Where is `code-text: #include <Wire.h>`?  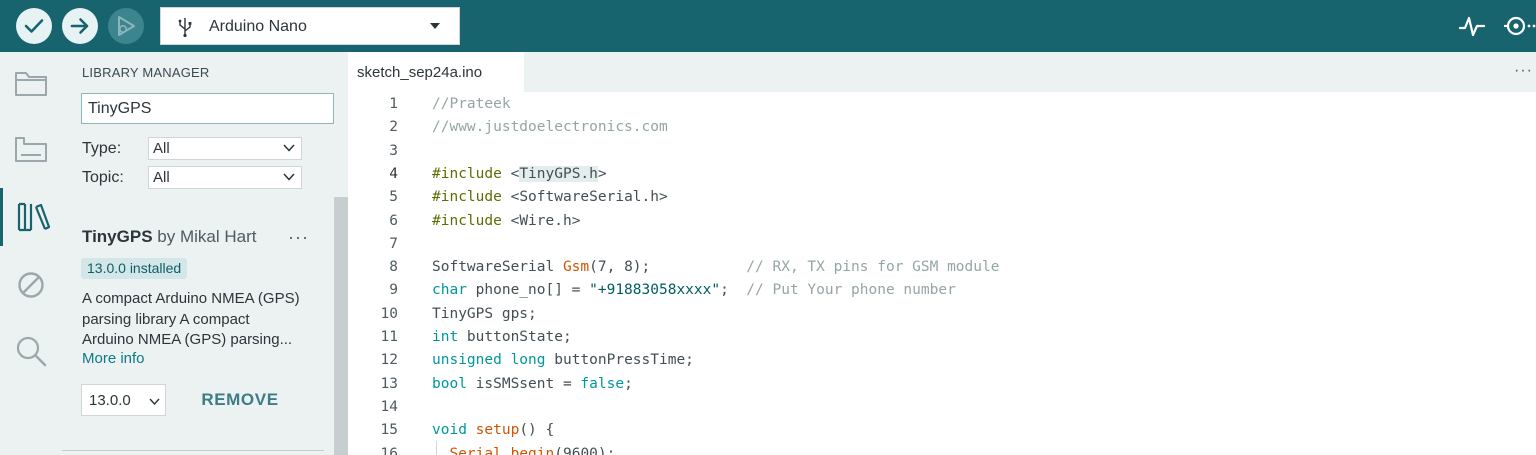 code-text: #include <Wire.h> is located at coordinates (506, 220).